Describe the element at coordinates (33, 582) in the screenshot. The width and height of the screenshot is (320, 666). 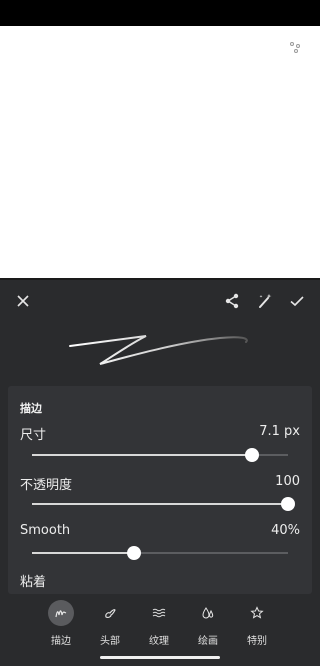
I see `adhesion-label: 粘着` at that location.